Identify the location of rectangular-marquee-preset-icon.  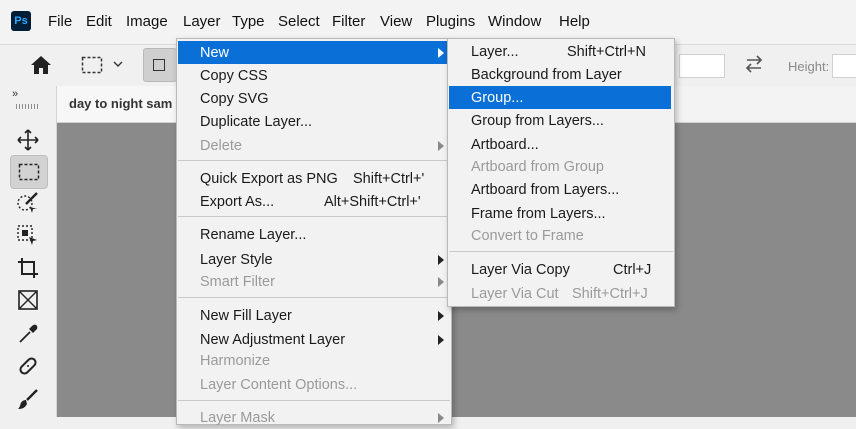
(92, 65).